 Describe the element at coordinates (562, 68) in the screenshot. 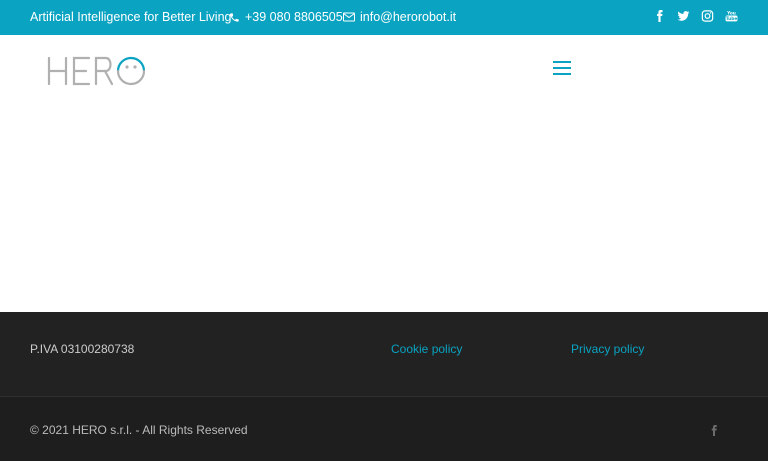

I see `hamburger-menu-icon` at that location.